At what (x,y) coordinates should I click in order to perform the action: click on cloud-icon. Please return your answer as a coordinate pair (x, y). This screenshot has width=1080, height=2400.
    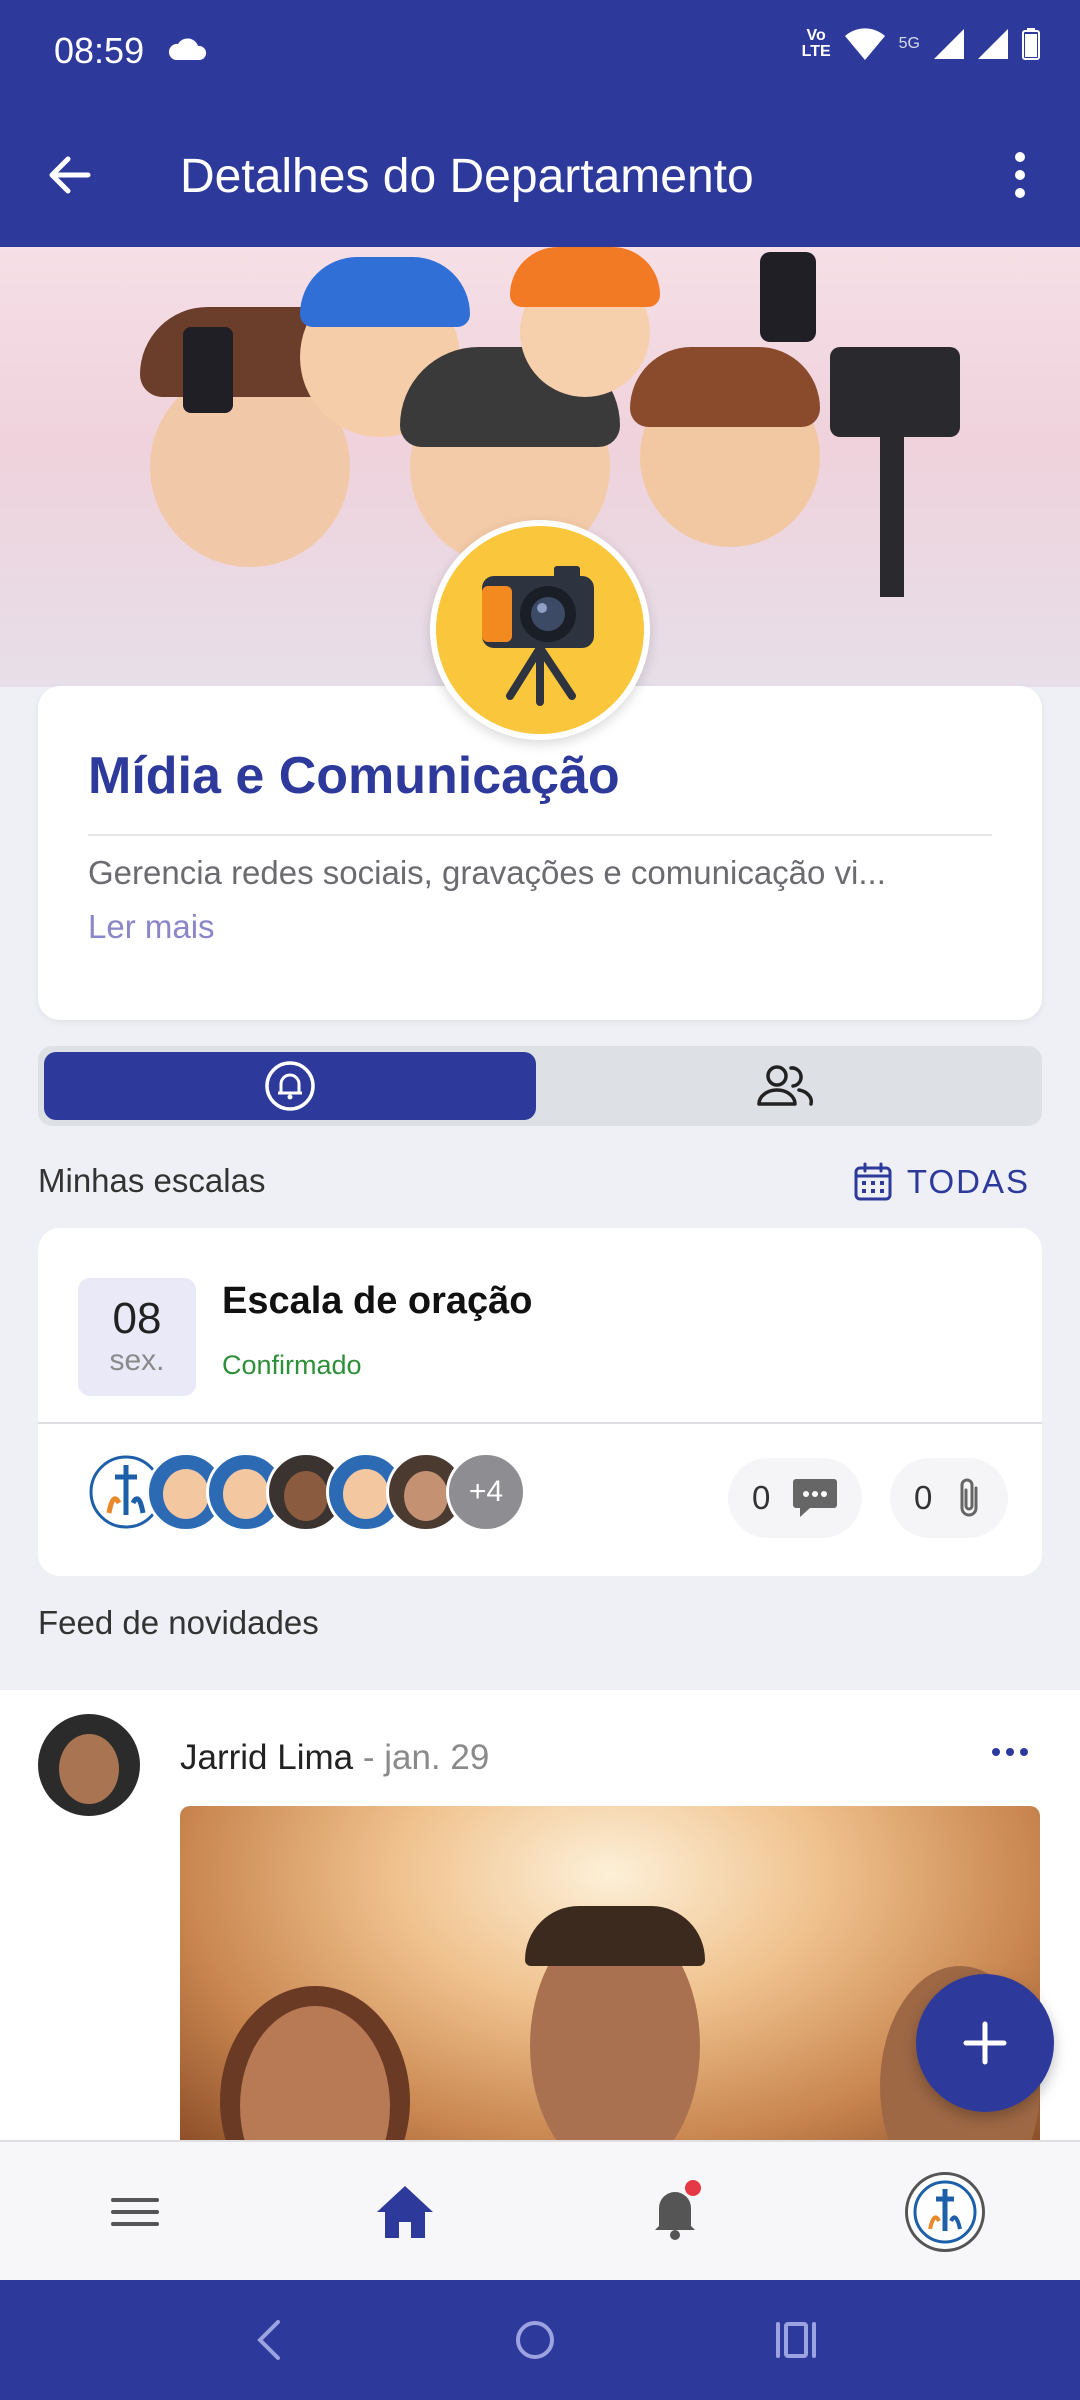
    Looking at the image, I should click on (187, 49).